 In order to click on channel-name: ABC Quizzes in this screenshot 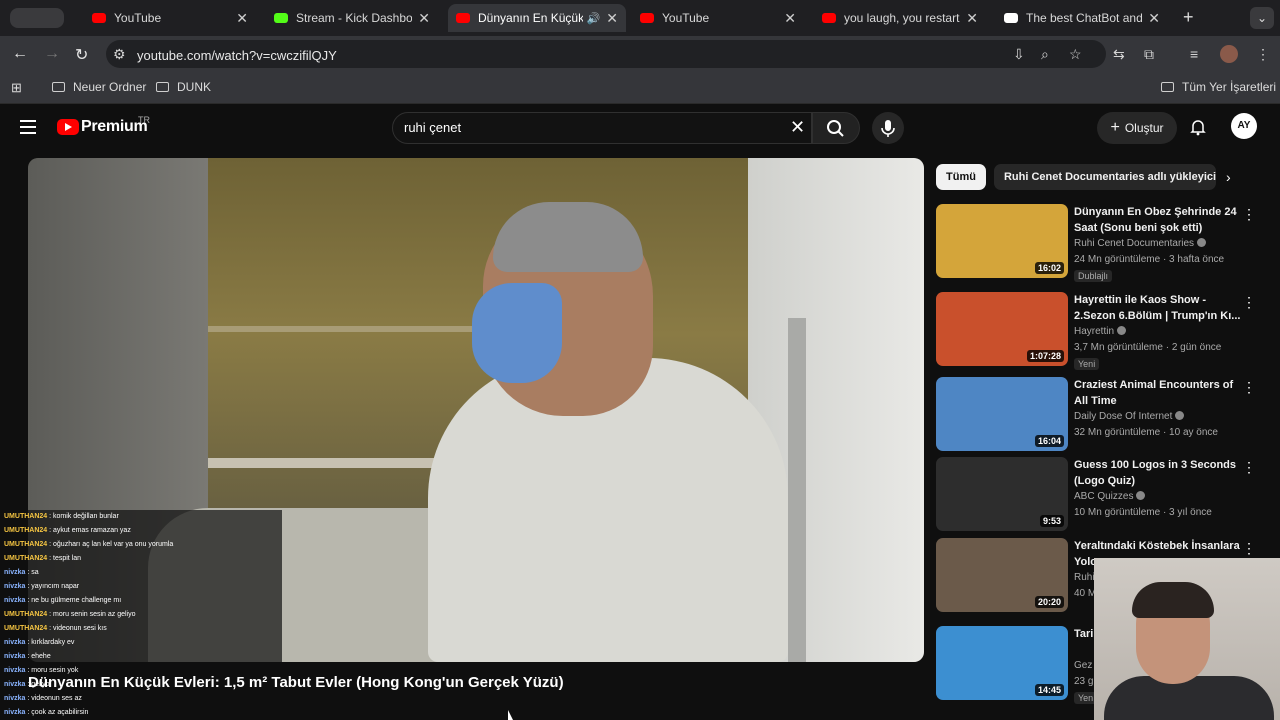, I will do `click(1110, 496)`.